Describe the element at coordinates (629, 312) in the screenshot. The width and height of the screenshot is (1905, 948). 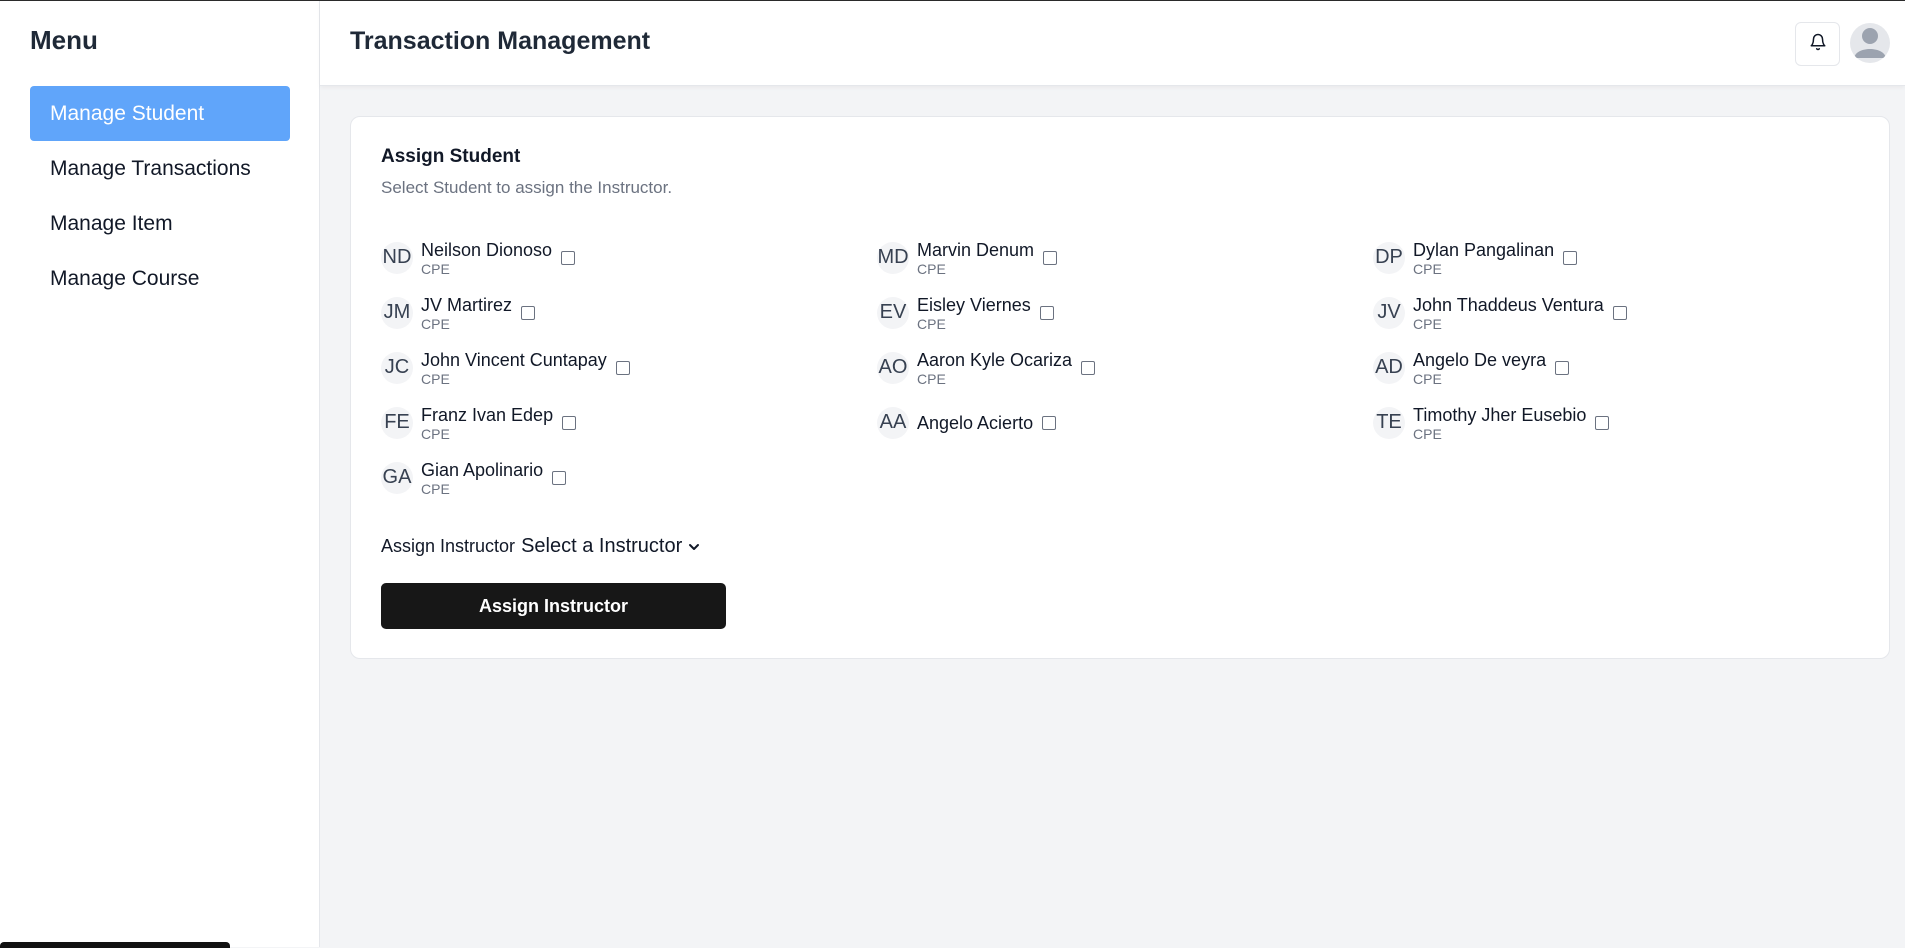
I see `student-item: JM JV Martirez CPE` at that location.